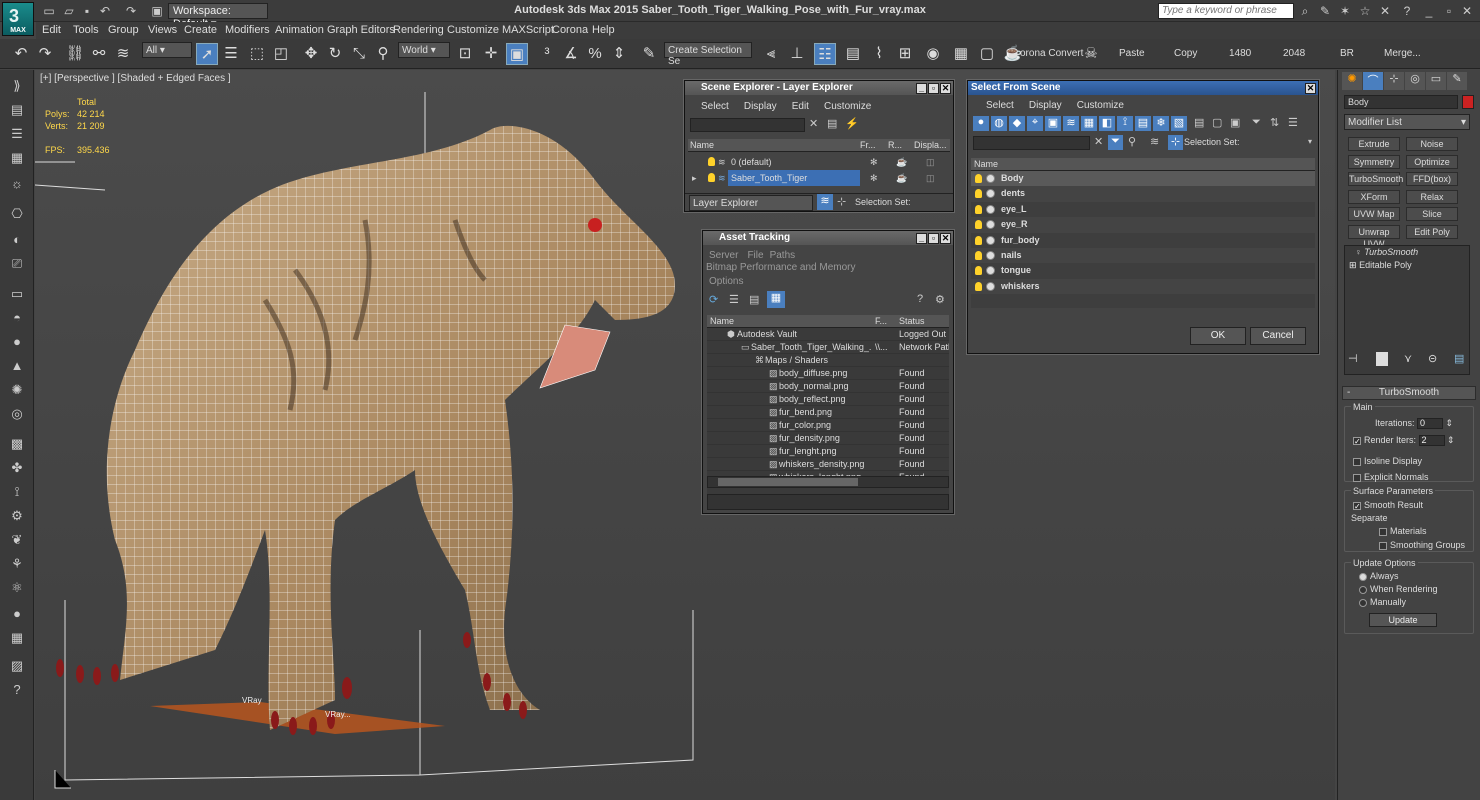 The image size is (1480, 800). I want to click on always-radio, so click(1363, 576).